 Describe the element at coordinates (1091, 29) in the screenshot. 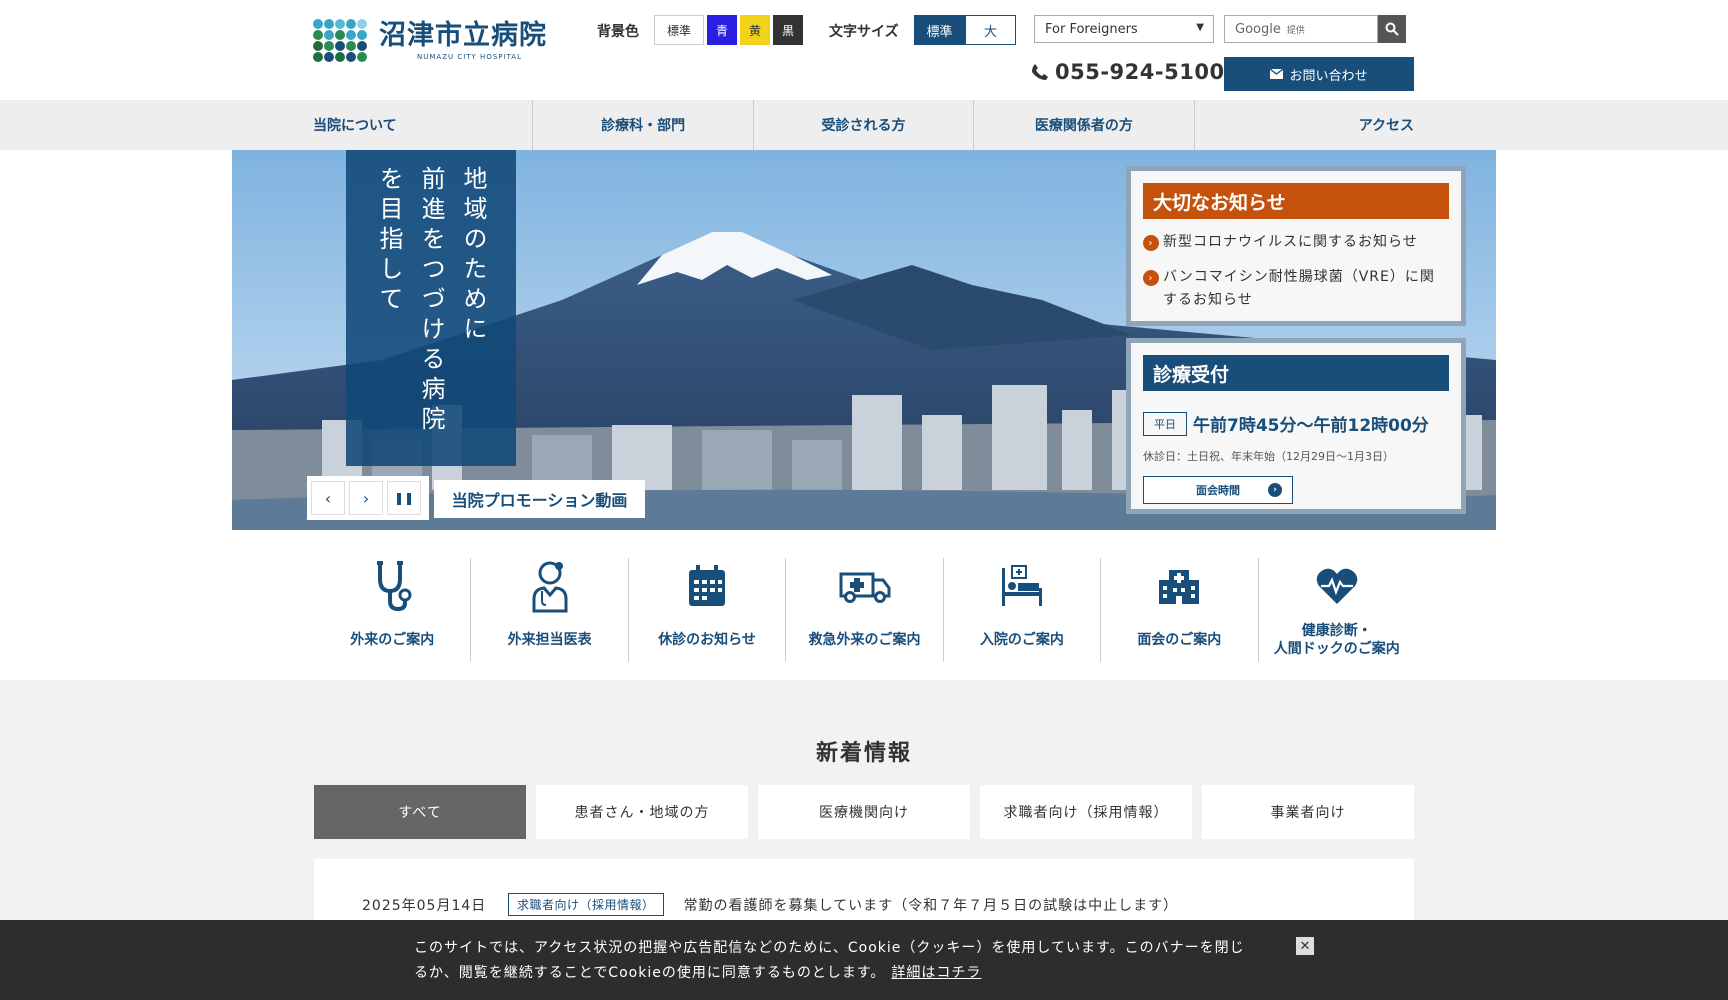

I see `language-select-value: For Foreigners` at that location.